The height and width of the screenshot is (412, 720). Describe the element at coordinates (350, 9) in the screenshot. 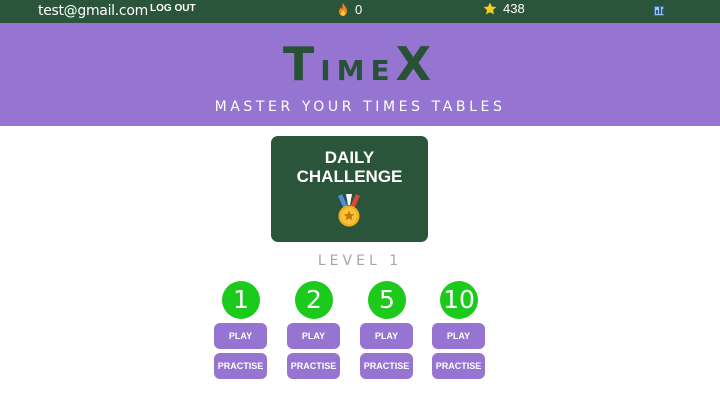

I see `streak-counter: 0` at that location.